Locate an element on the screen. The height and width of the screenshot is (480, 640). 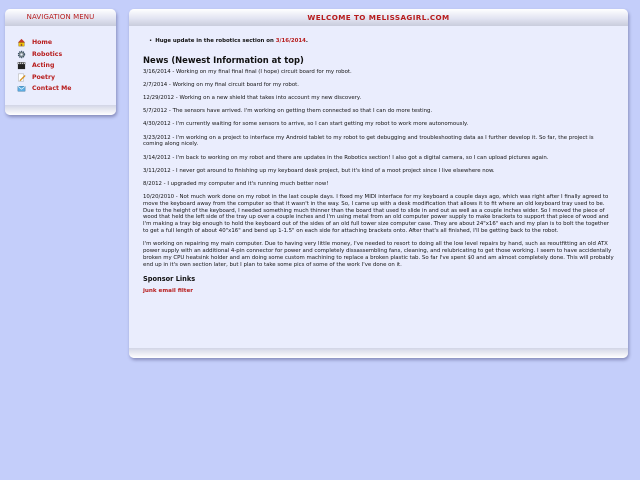
sponsor-link: junk email filter is located at coordinates (168, 291).